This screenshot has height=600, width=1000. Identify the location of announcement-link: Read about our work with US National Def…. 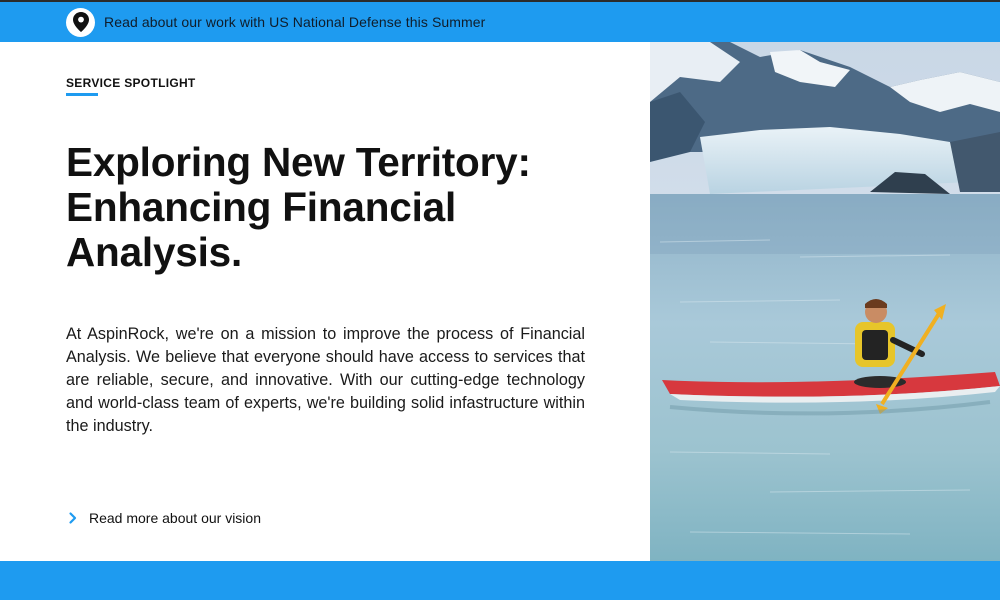
(294, 22).